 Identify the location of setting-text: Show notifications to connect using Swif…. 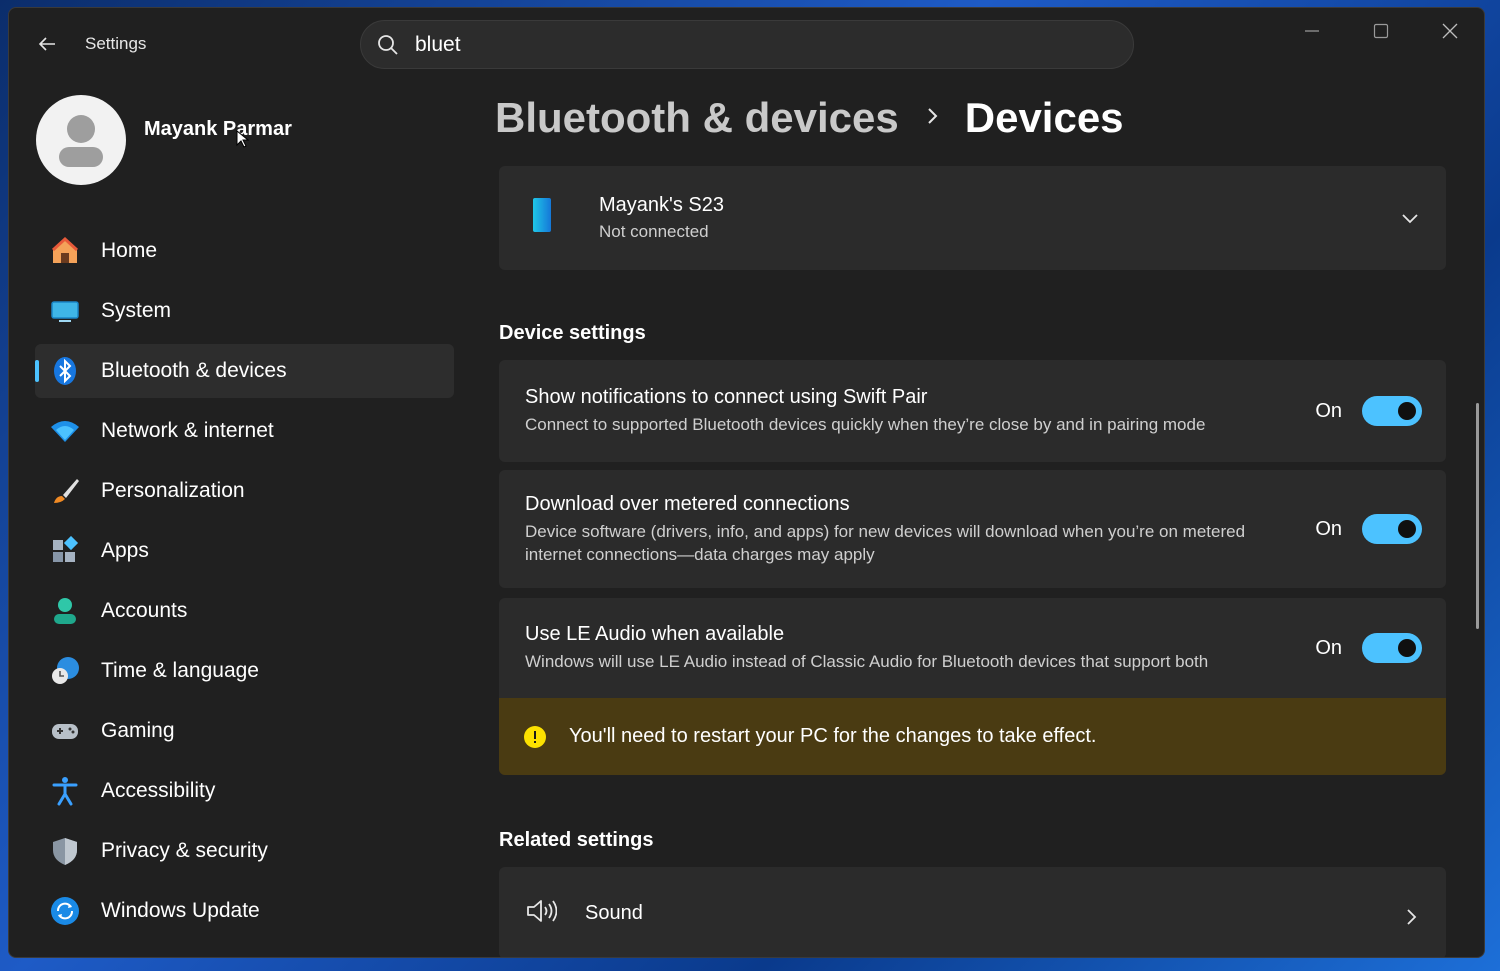
(905, 411).